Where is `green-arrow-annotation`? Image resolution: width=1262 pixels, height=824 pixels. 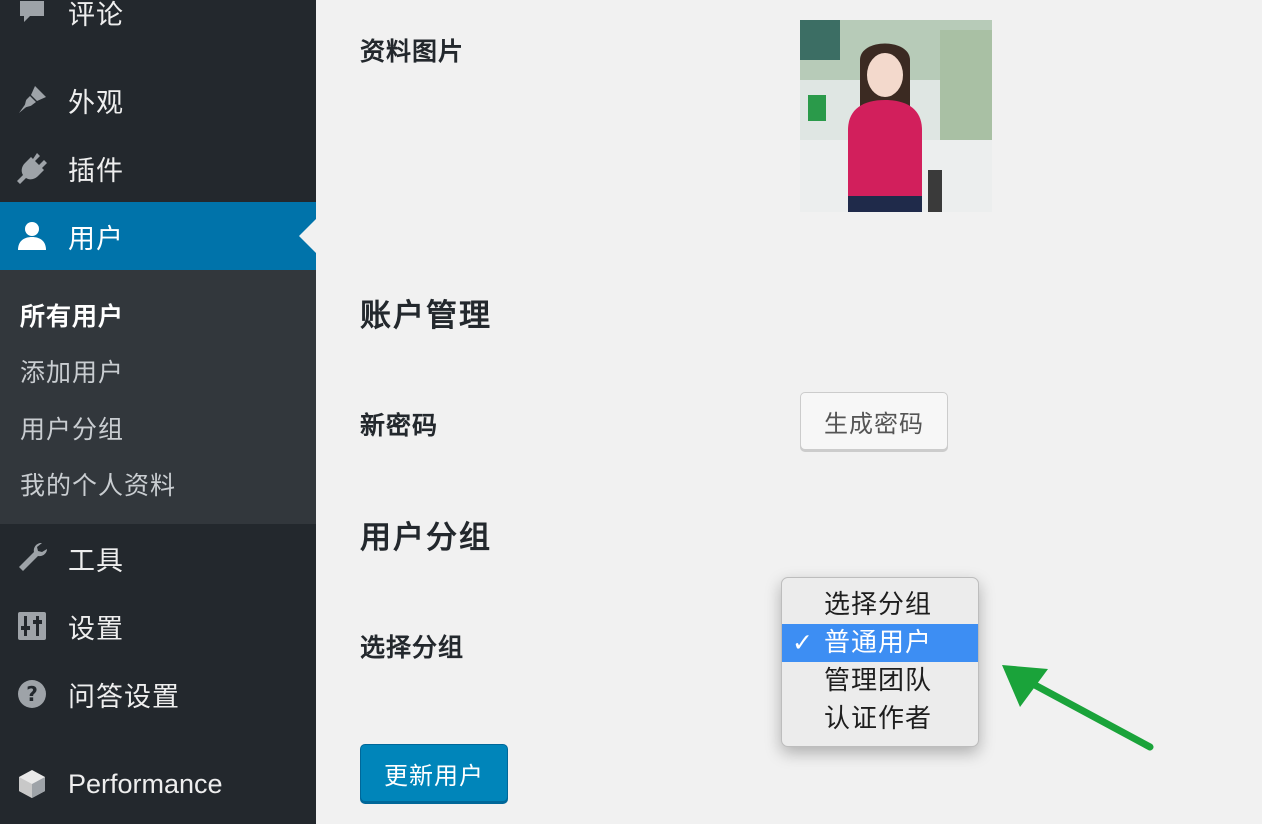
green-arrow-annotation is located at coordinates (1078, 708).